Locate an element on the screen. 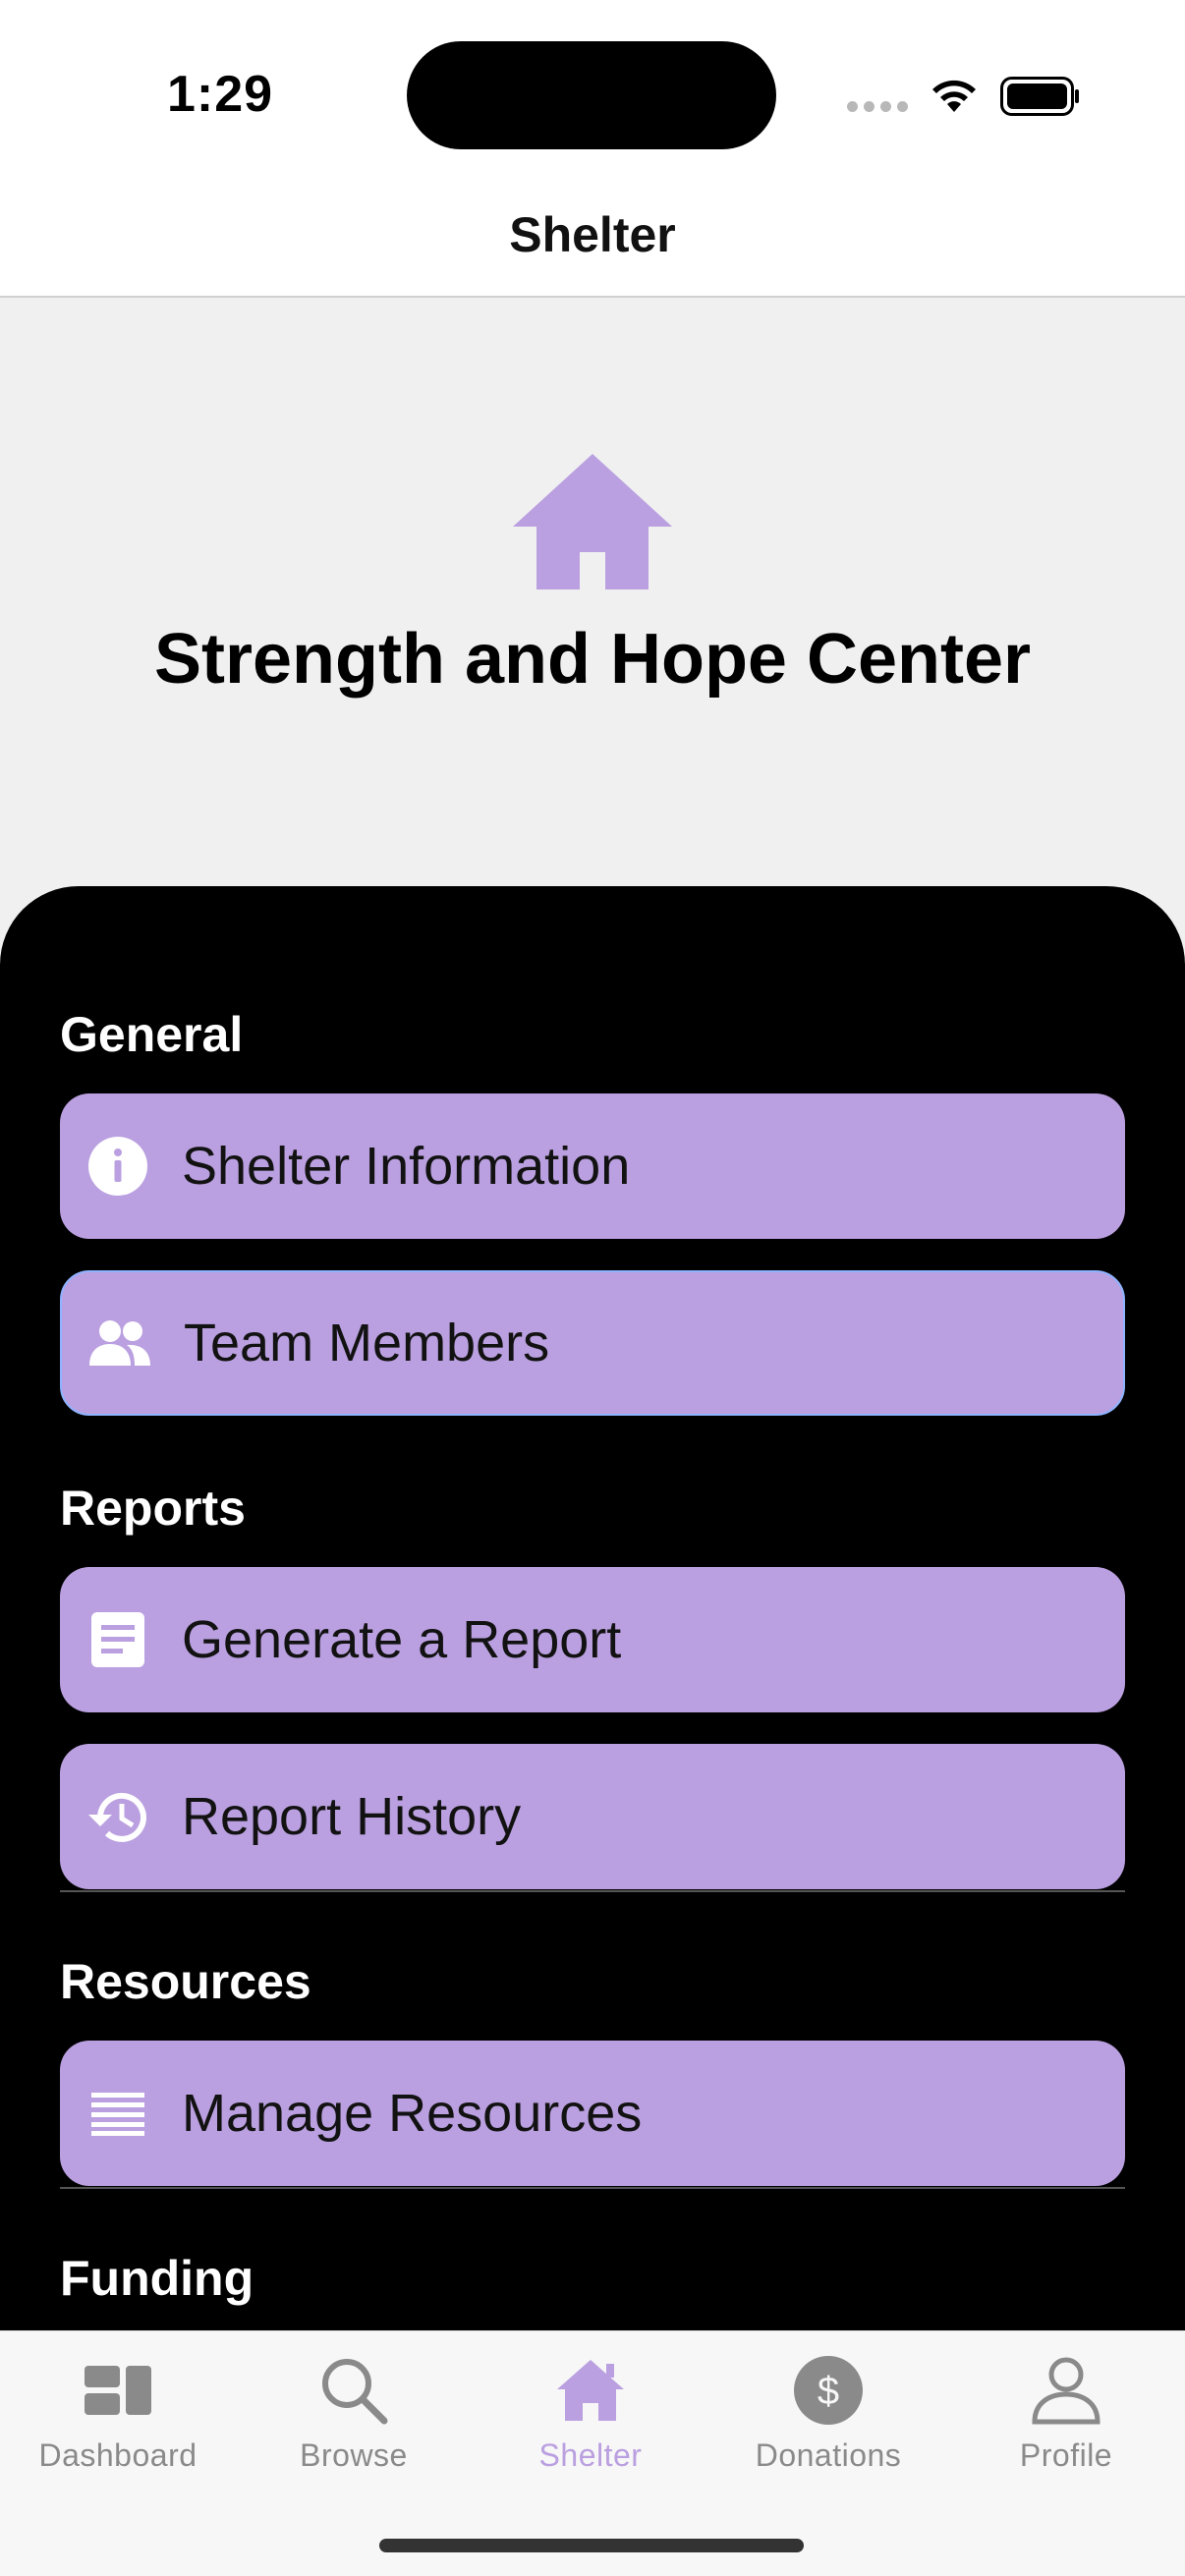  tab-dashboard: Dashboard is located at coordinates (118, 2420).